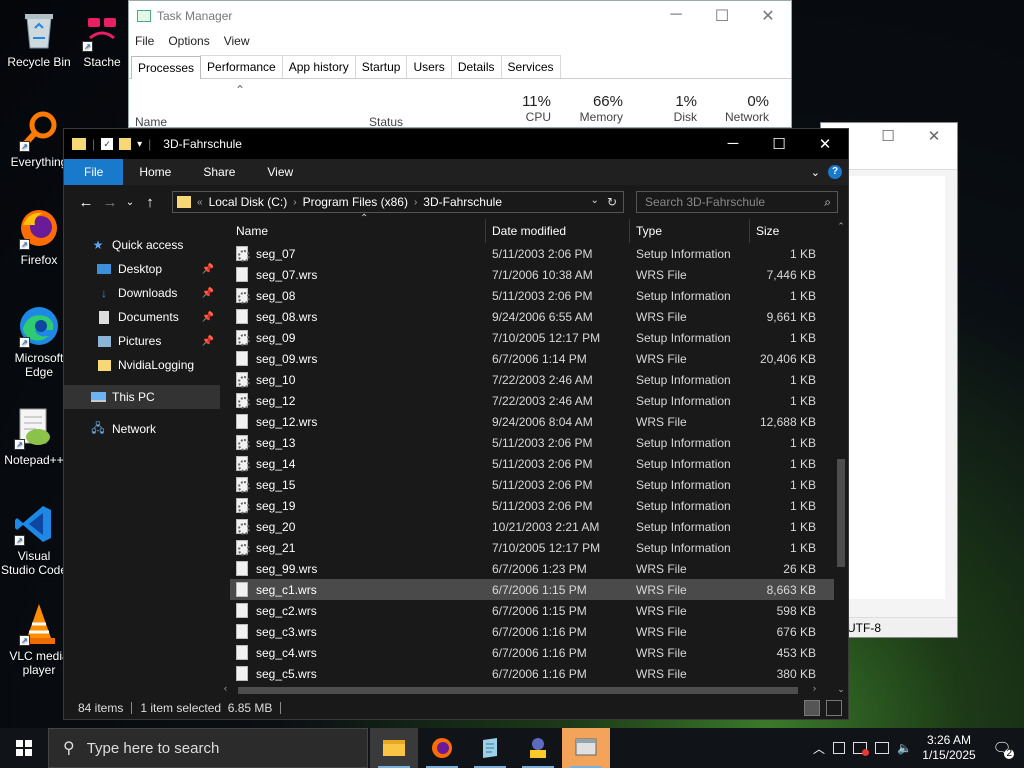  Describe the element at coordinates (835, 172) in the screenshot. I see `help-icon: ?` at that location.